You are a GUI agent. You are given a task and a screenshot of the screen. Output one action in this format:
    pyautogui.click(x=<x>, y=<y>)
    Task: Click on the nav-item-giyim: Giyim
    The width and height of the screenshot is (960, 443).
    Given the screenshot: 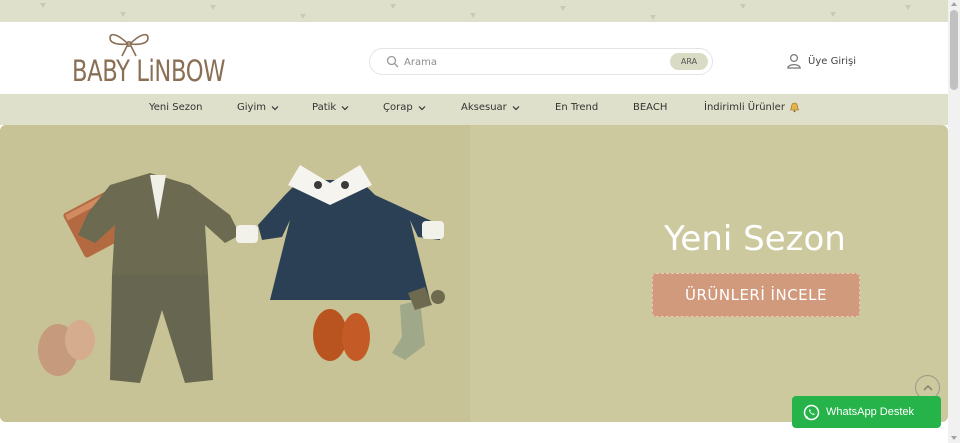 What is the action you would take?
    pyautogui.click(x=258, y=107)
    